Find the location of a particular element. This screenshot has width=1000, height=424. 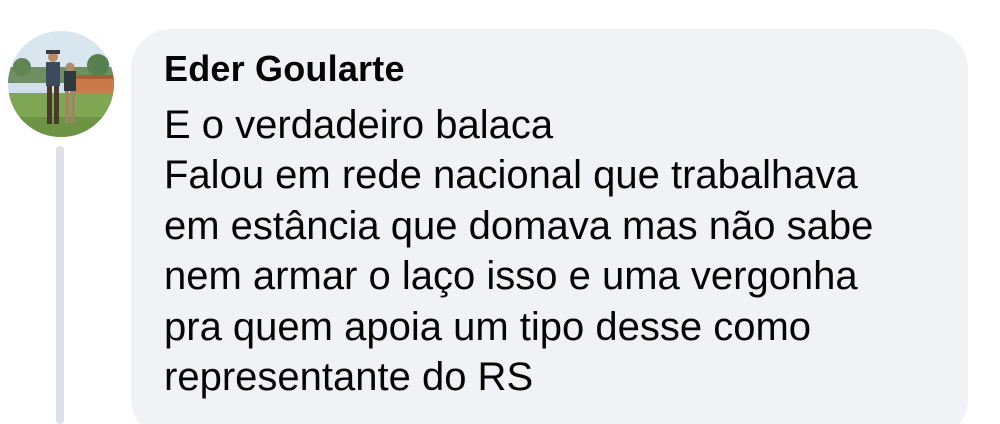

profile-photo-icon is located at coordinates (61, 84).